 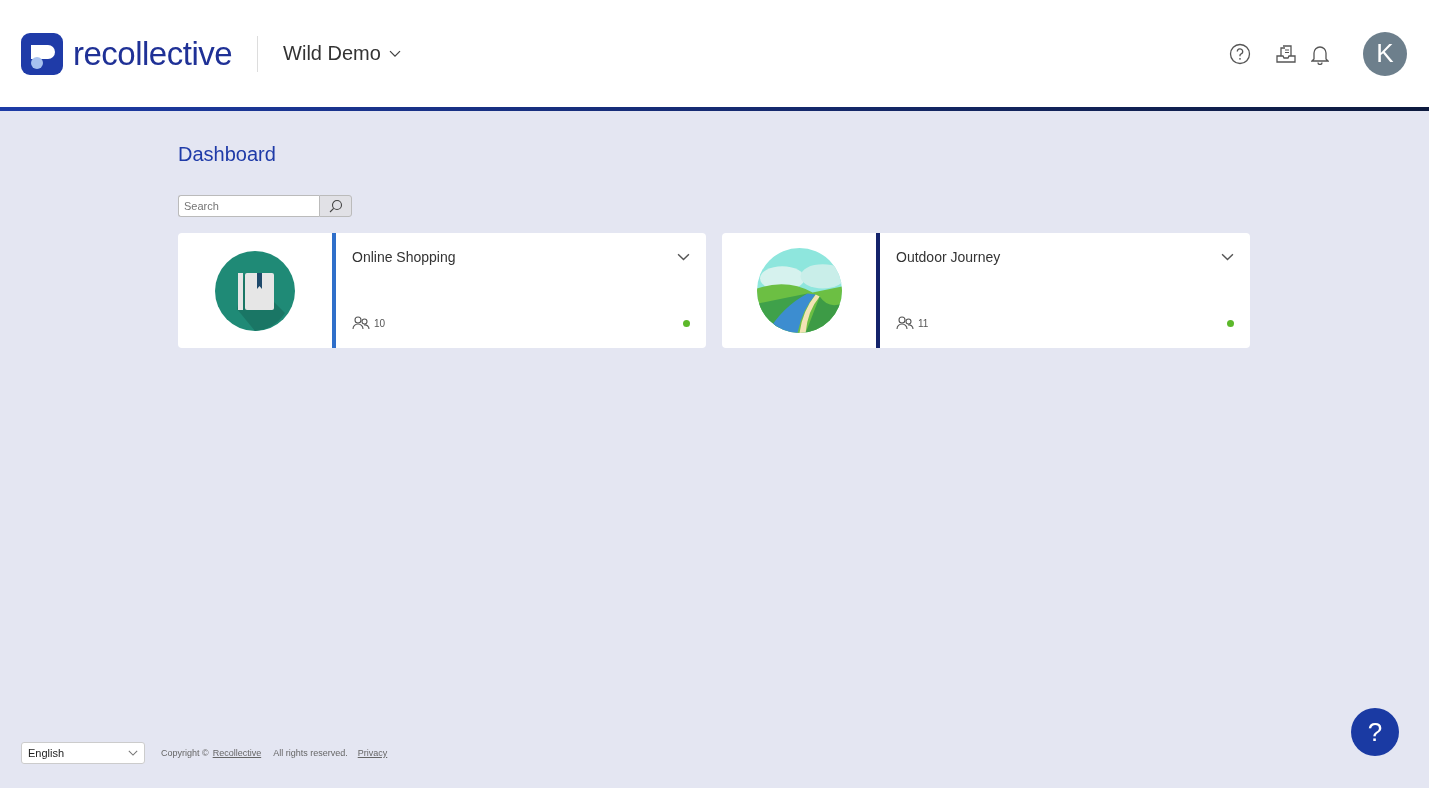 What do you see at coordinates (1385, 53) in the screenshot?
I see `user-avatar: K` at bounding box center [1385, 53].